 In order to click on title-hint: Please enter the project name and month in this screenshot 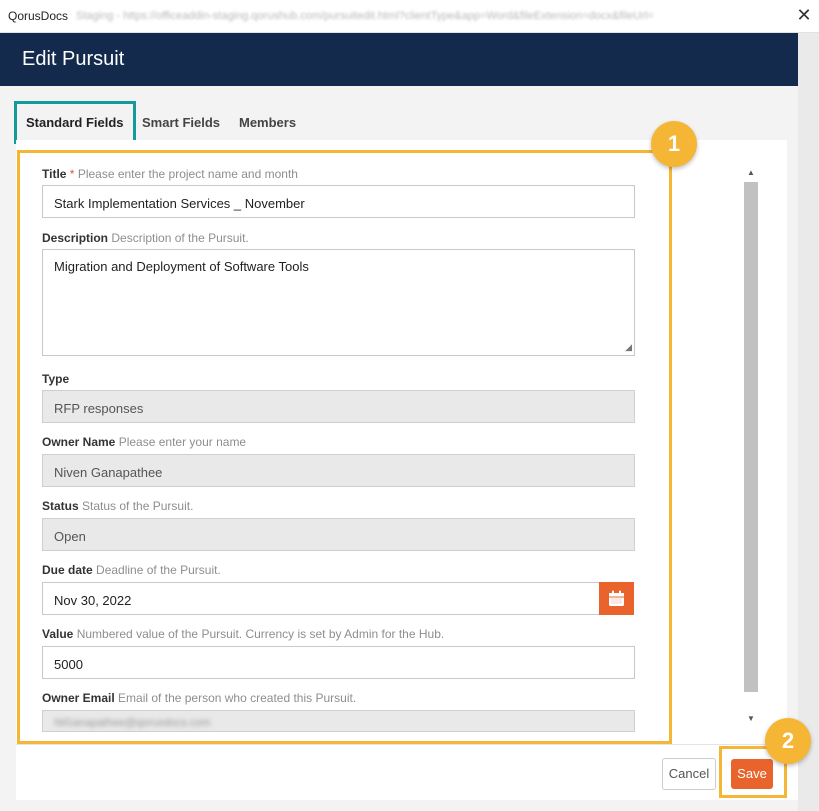, I will do `click(187, 174)`.